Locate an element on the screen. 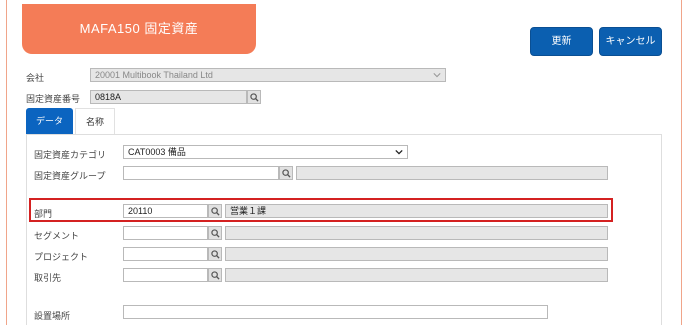  category-value: CAT0003 備品 is located at coordinates (157, 152).